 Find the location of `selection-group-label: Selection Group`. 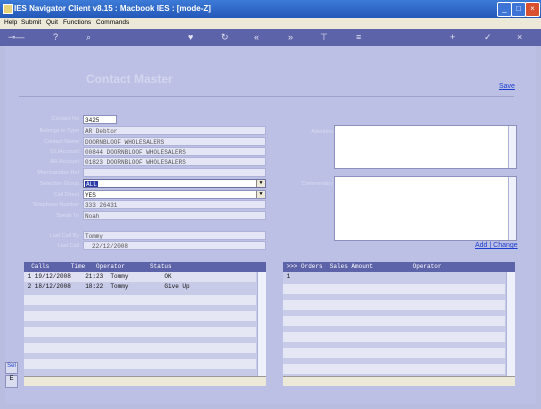

selection-group-label: Selection Group is located at coordinates (59, 184).